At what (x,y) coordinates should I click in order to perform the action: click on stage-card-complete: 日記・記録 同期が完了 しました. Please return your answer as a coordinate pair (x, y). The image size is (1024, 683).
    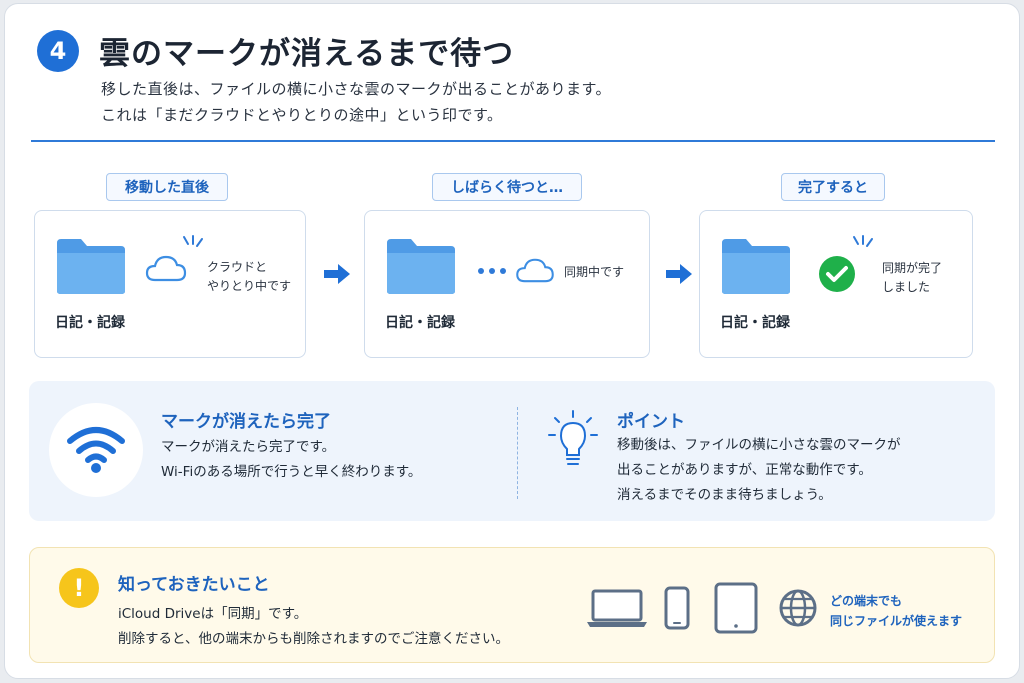
    Looking at the image, I should click on (836, 284).